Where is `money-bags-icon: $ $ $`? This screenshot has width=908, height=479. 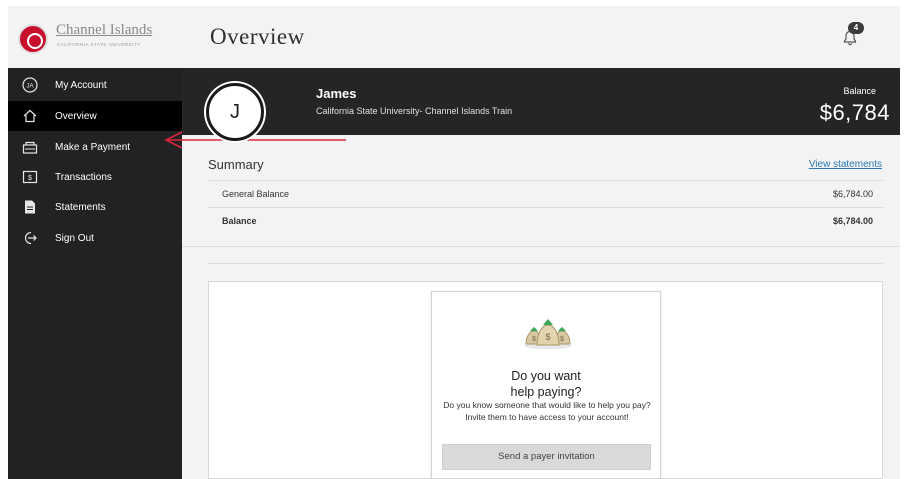
money-bags-icon: $ $ $ is located at coordinates (548, 334).